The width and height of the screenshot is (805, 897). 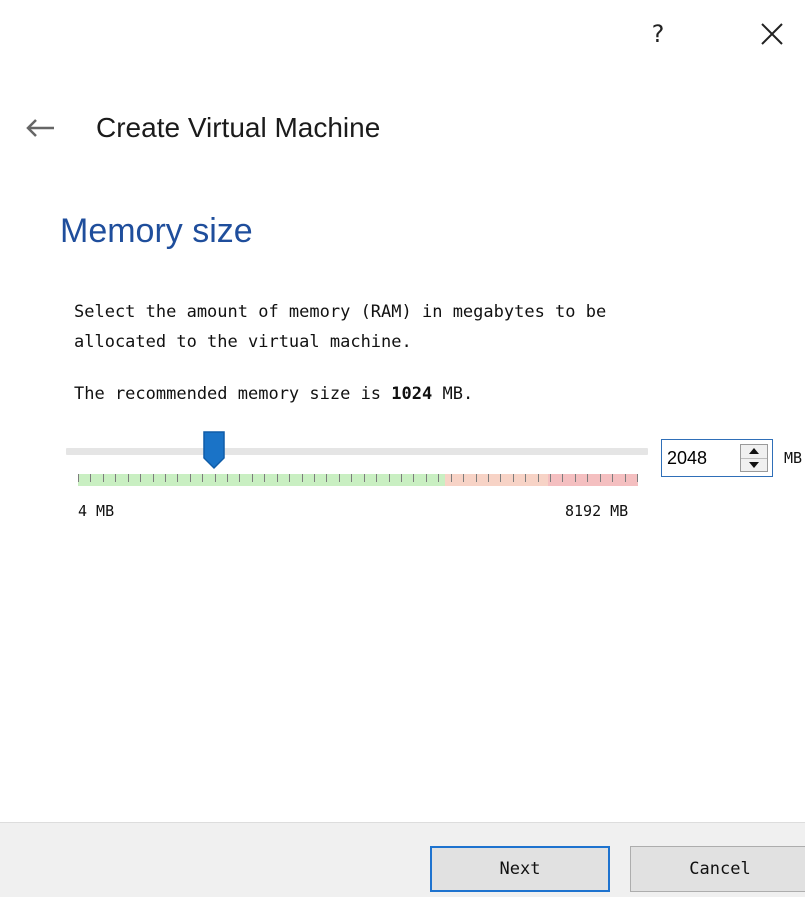 I want to click on memory-spinbox: 2048, so click(x=717, y=458).